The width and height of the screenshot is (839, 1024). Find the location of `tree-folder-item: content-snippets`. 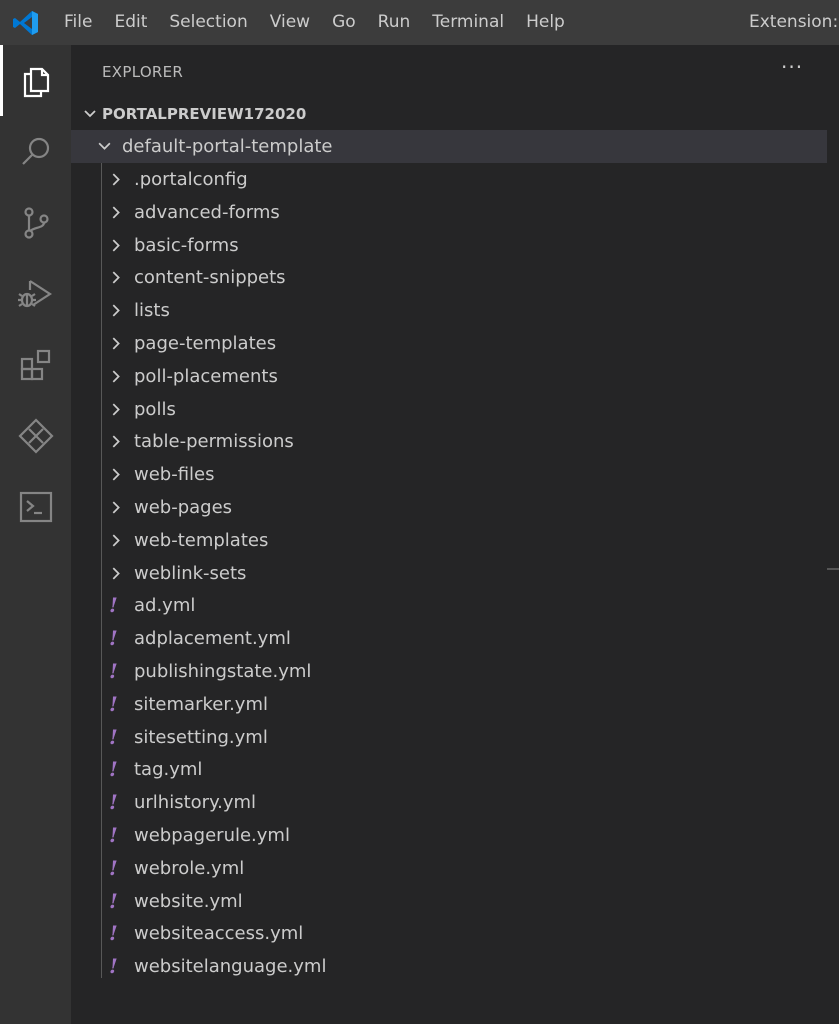

tree-folder-item: content-snippets is located at coordinates (449, 277).